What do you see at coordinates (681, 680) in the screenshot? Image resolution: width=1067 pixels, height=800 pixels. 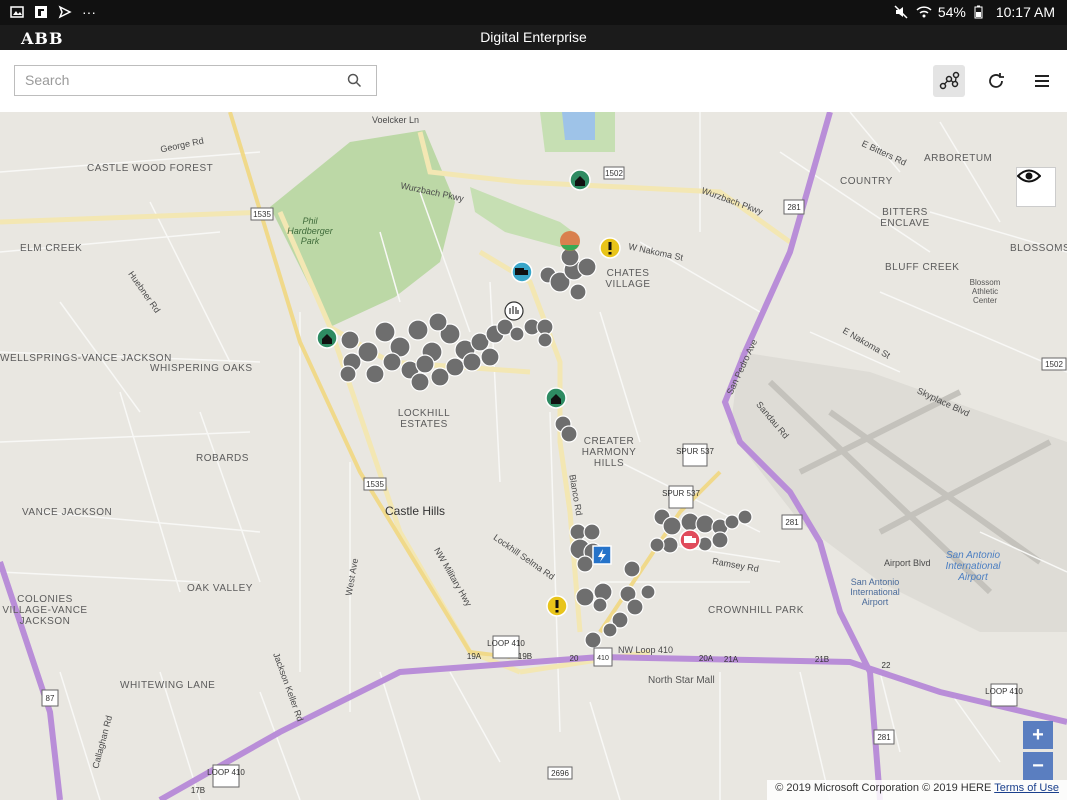 I see `place-label: North Star Mall` at bounding box center [681, 680].